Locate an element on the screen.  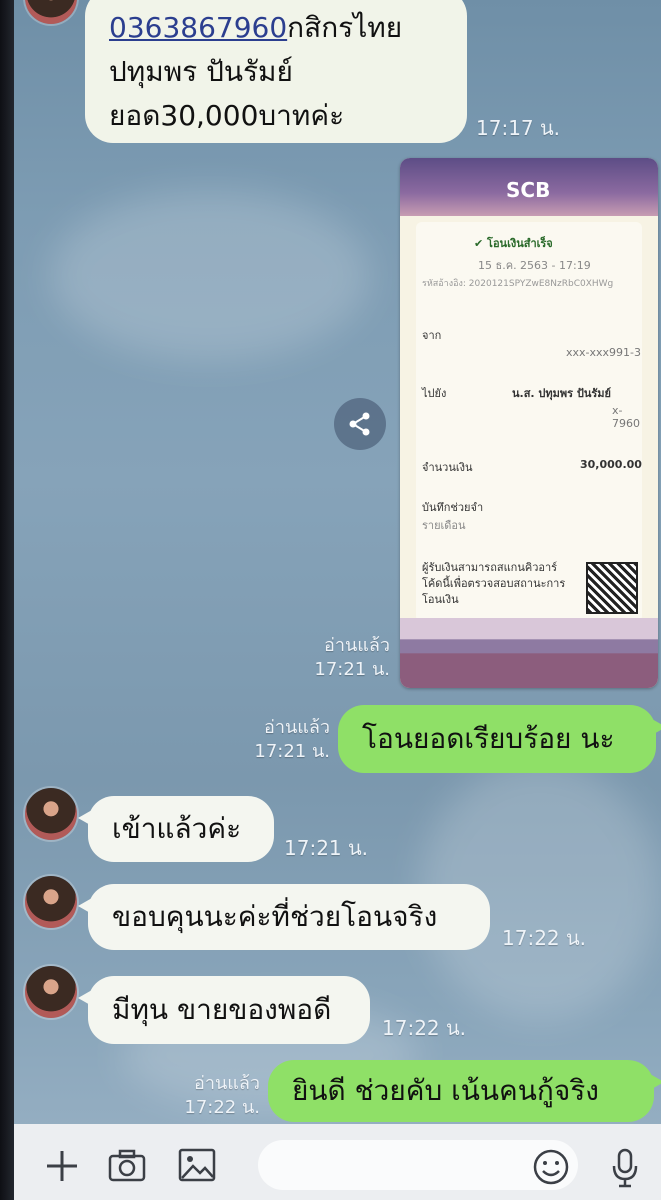
slip-memo-label: บันทึกช่วยจำ is located at coordinates (453, 507).